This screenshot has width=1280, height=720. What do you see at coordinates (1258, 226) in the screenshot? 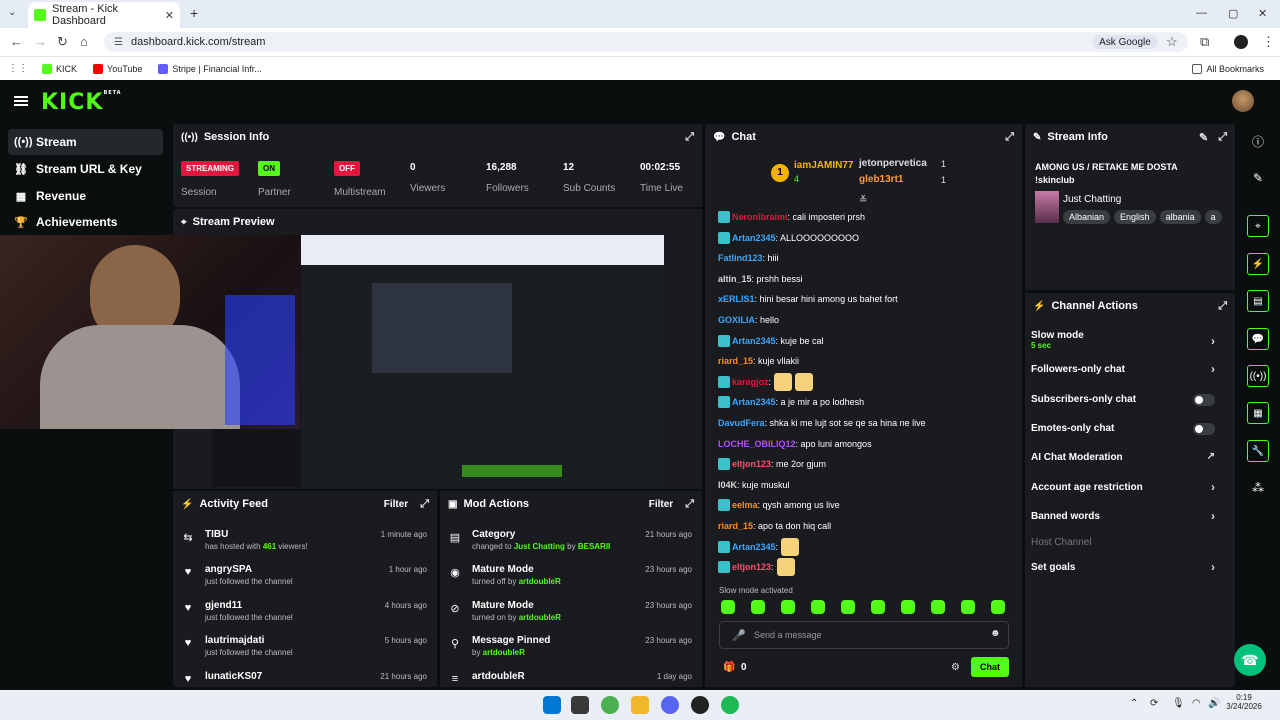
I see `shortcut-capture-icon: ⌖` at bounding box center [1258, 226].